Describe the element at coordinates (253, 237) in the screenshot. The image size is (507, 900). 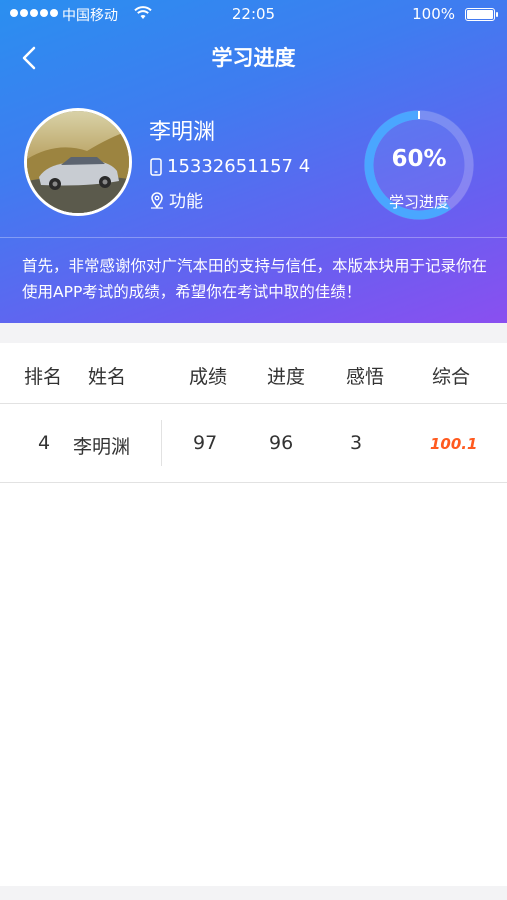
I see `header-divider` at that location.